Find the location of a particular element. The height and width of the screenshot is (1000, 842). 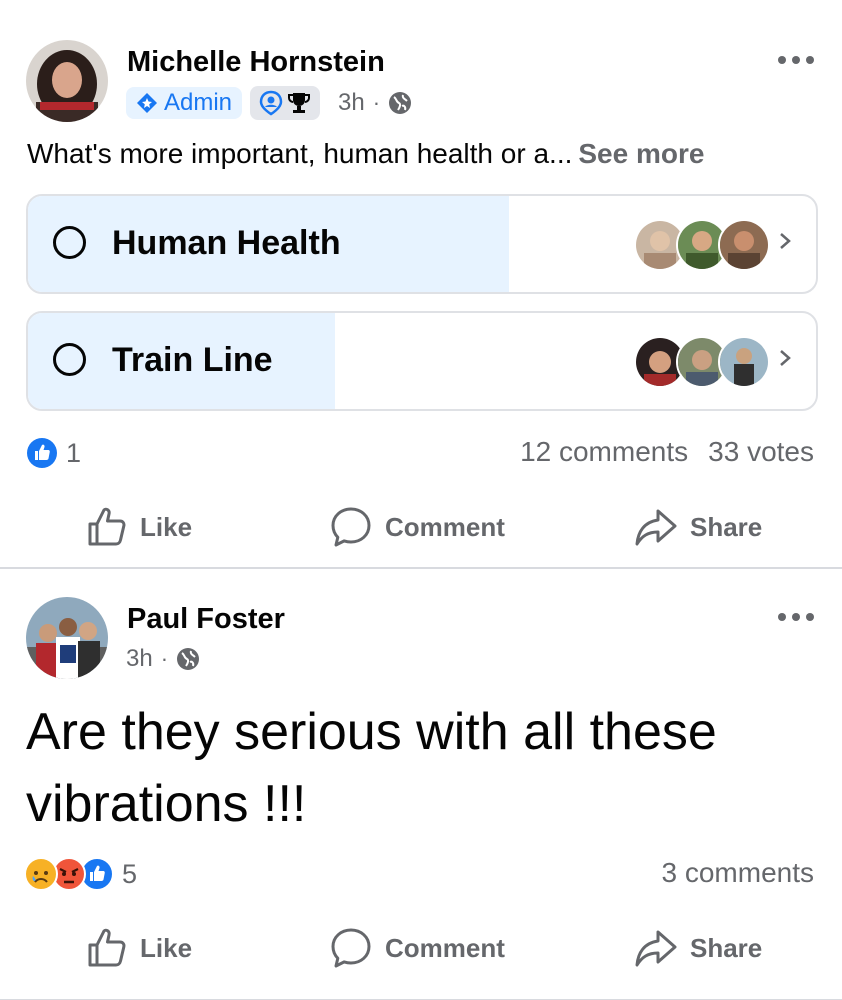

post-stats: 12 comments 33 votes is located at coordinates (657, 452).